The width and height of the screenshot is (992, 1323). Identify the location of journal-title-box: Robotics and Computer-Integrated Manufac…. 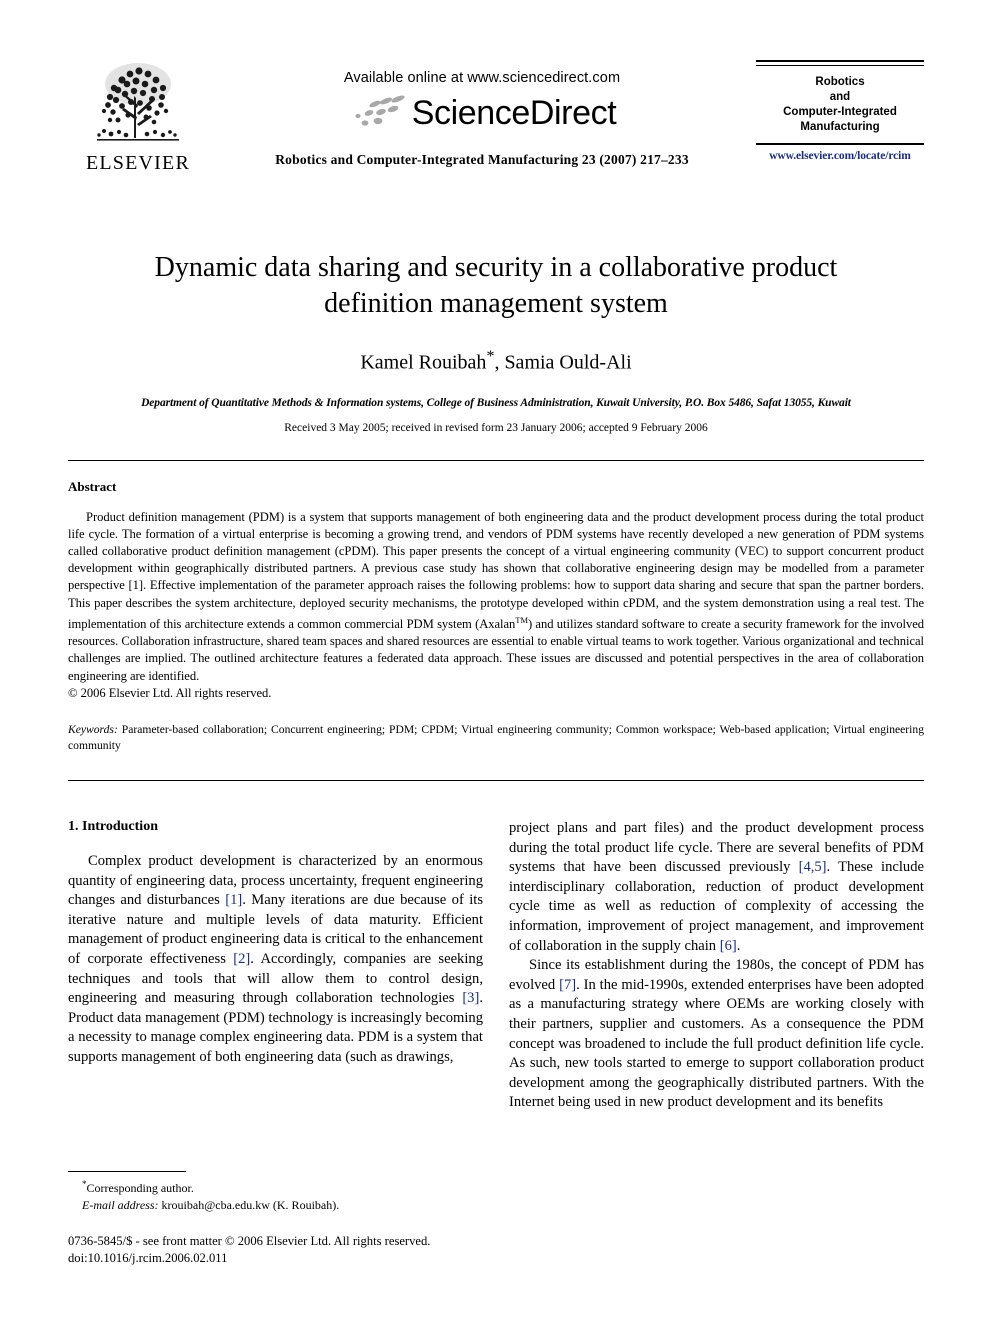
(840, 110).